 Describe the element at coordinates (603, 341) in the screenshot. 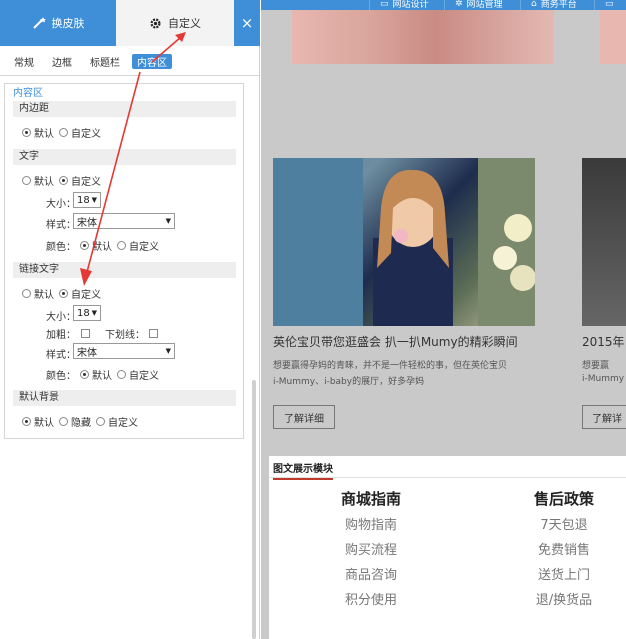

I see `article-title-partial: 2015年` at that location.